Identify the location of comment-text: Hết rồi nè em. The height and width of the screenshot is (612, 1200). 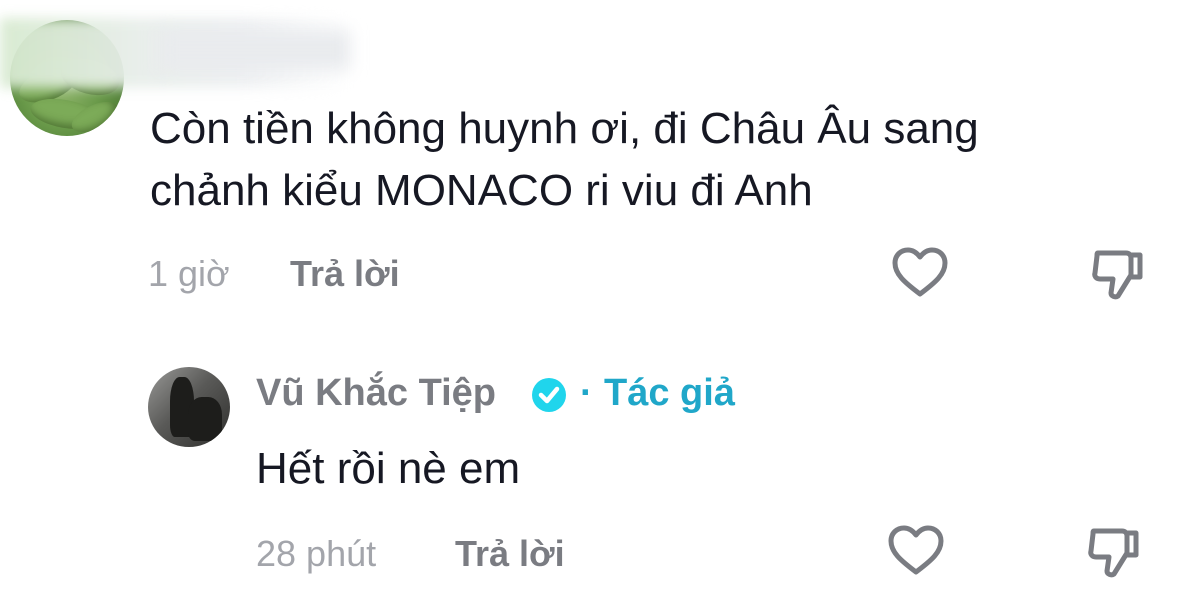
(388, 468).